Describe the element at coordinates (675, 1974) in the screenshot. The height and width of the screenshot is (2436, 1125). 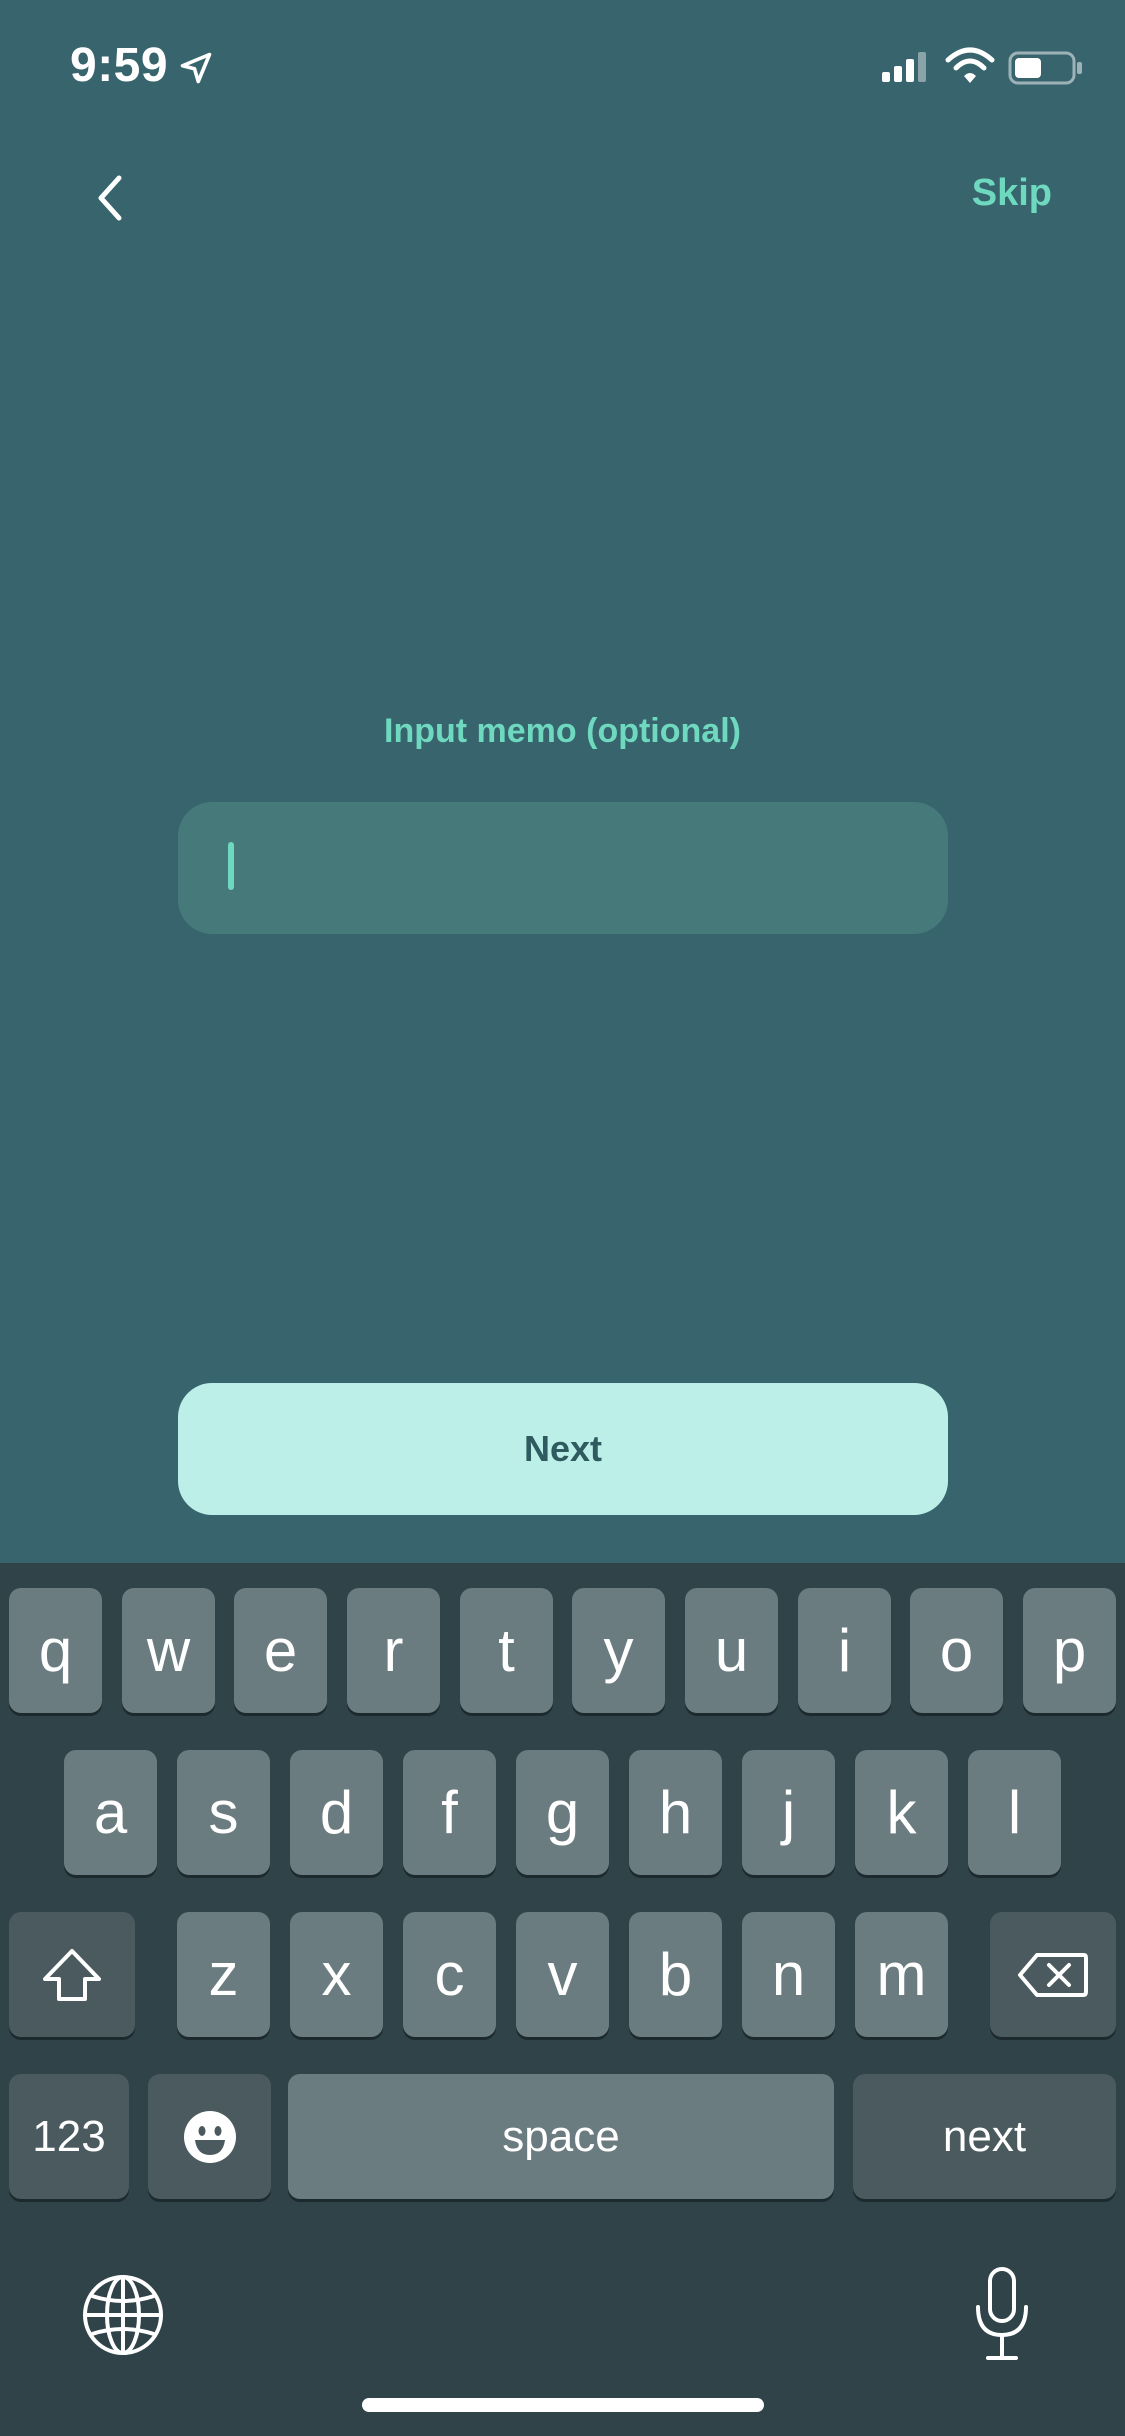
I see `key-b: b` at that location.